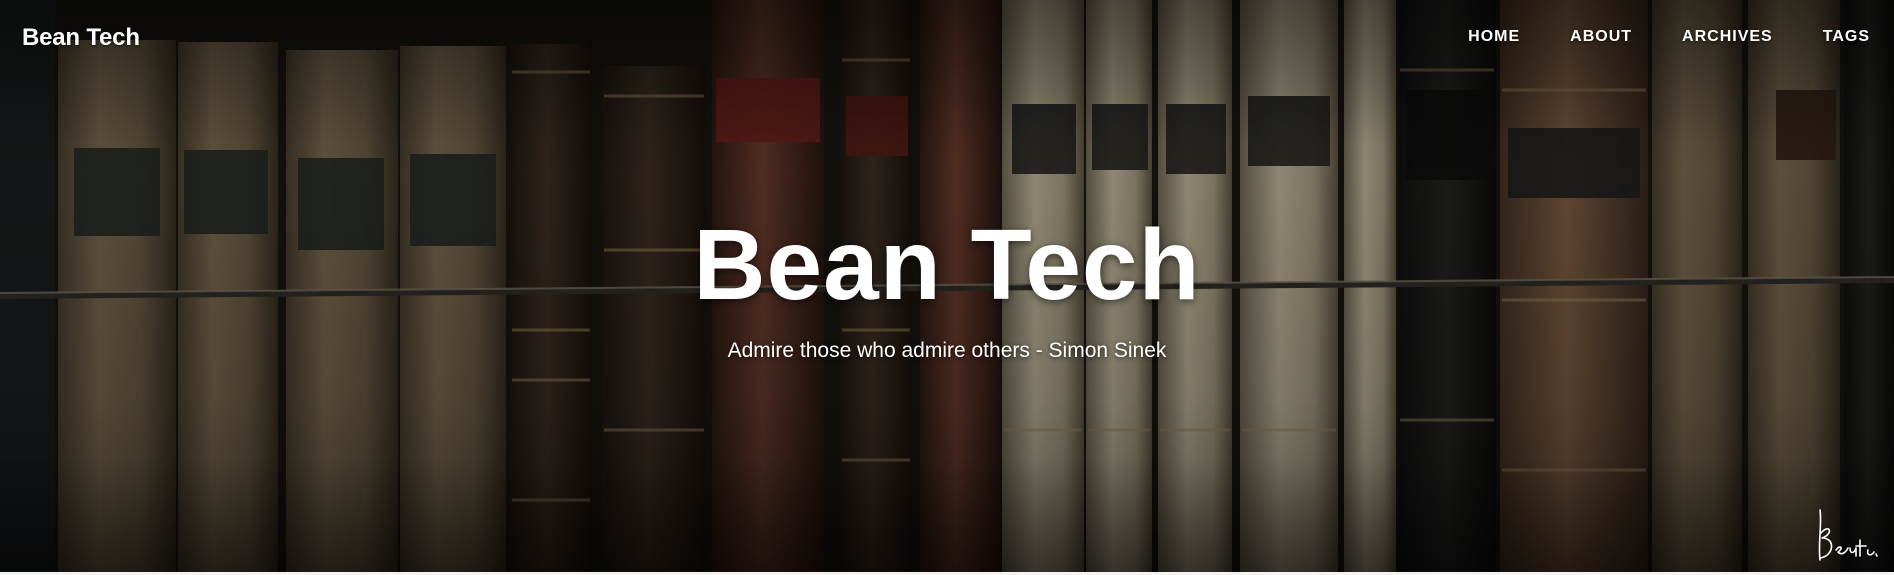 The image size is (1894, 575). What do you see at coordinates (947, 265) in the screenshot?
I see `site-title: Bean Tech` at bounding box center [947, 265].